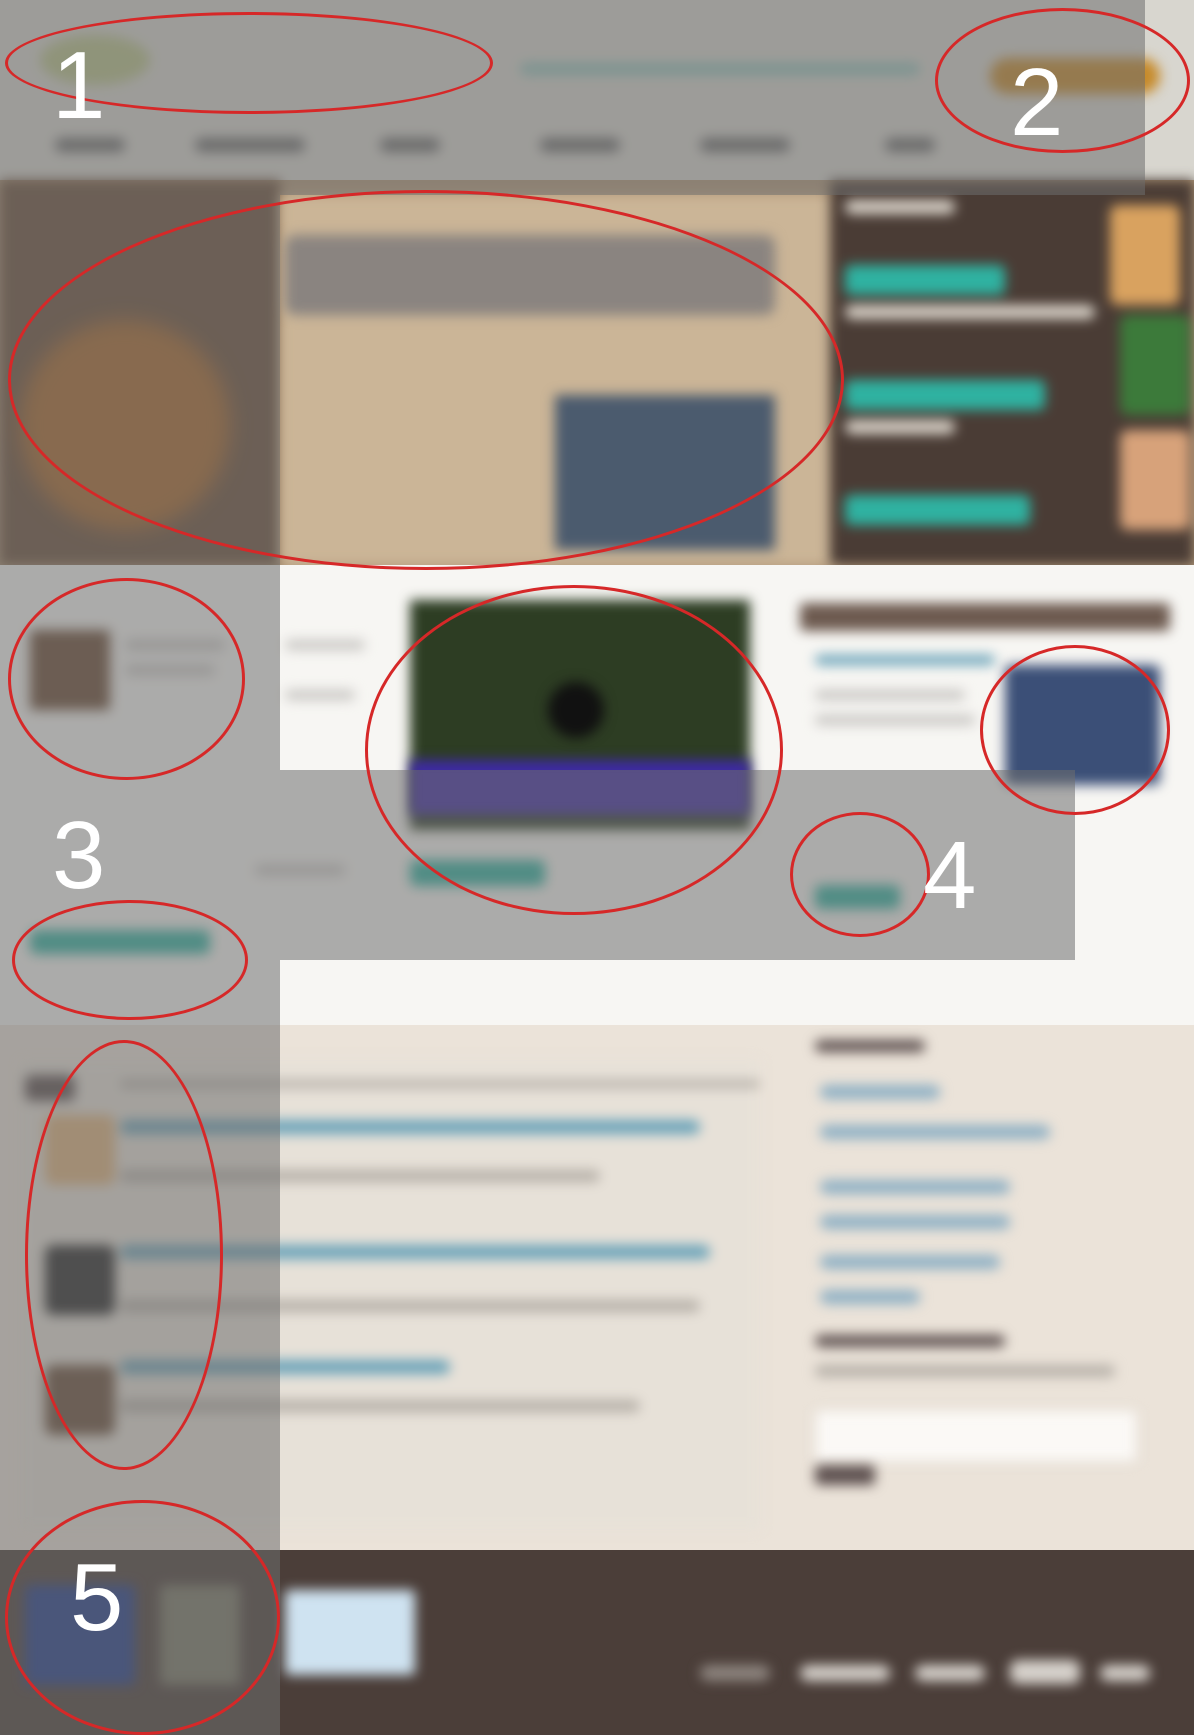 The height and width of the screenshot is (1735, 1194). Describe the element at coordinates (976, 1436) in the screenshot. I see `email-field` at that location.